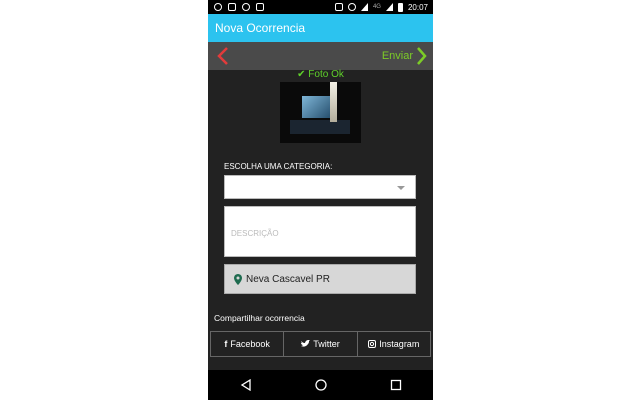 The height and width of the screenshot is (400, 640). What do you see at coordinates (226, 344) in the screenshot?
I see `facebook-icon: f` at bounding box center [226, 344].